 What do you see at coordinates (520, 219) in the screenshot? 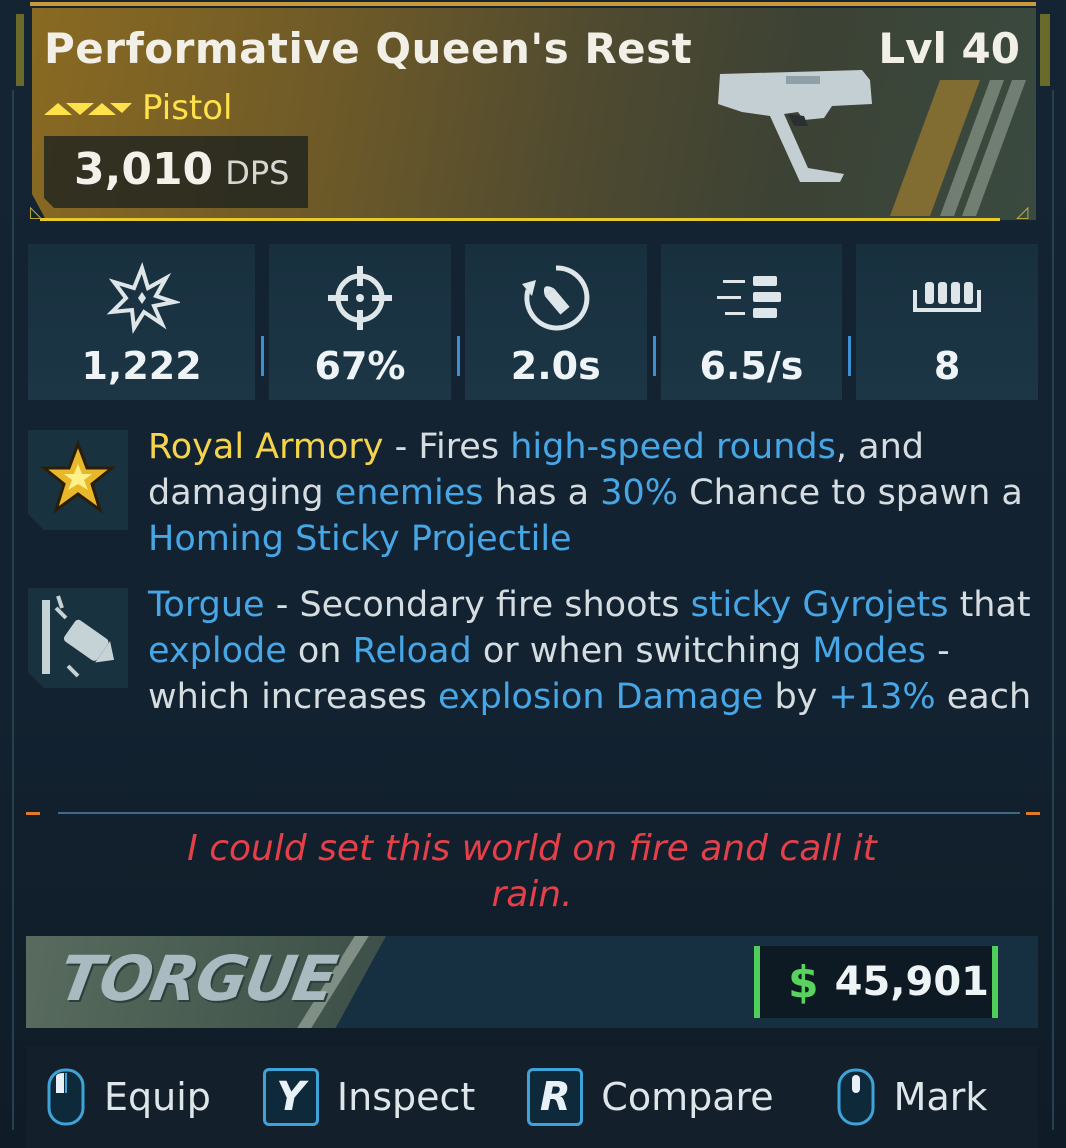
I see `rarity-underline` at bounding box center [520, 219].